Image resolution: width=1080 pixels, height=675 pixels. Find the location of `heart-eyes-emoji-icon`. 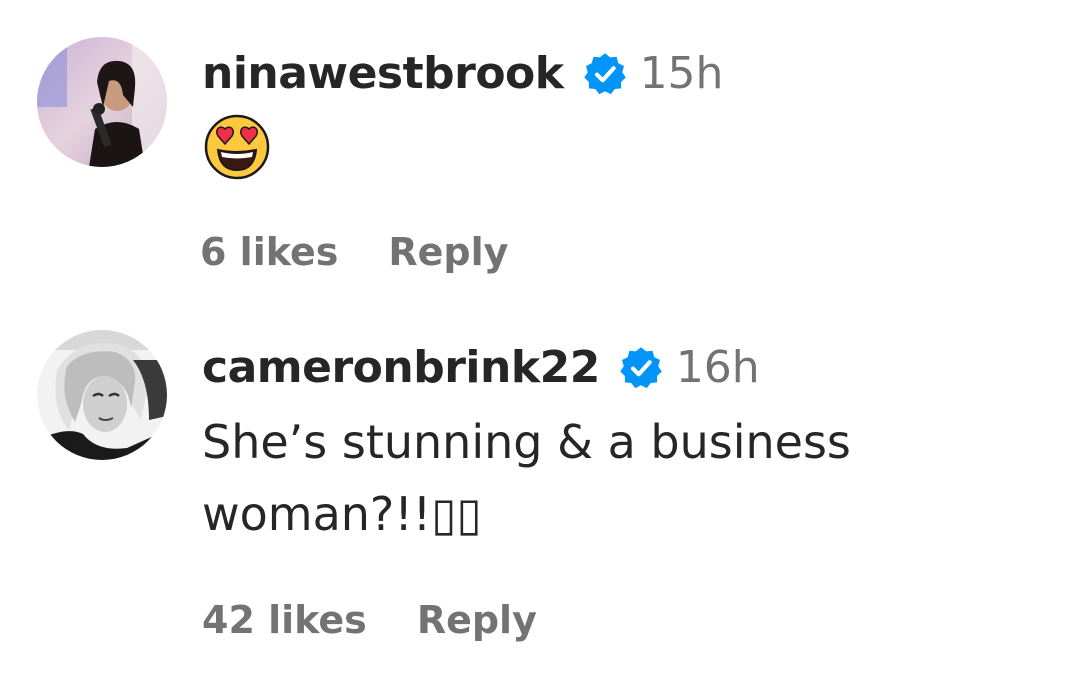

heart-eyes-emoji-icon is located at coordinates (237, 147).